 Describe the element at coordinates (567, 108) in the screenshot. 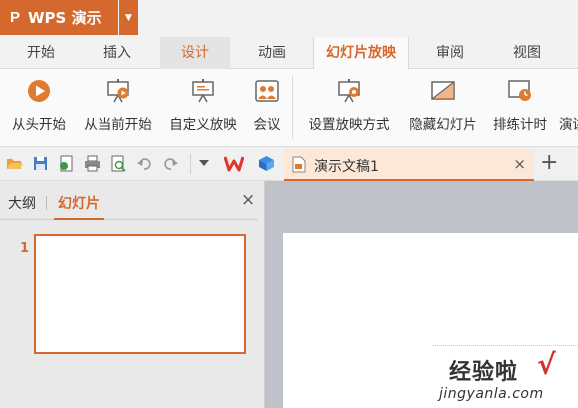

I see `presenter-button: 演讲` at that location.